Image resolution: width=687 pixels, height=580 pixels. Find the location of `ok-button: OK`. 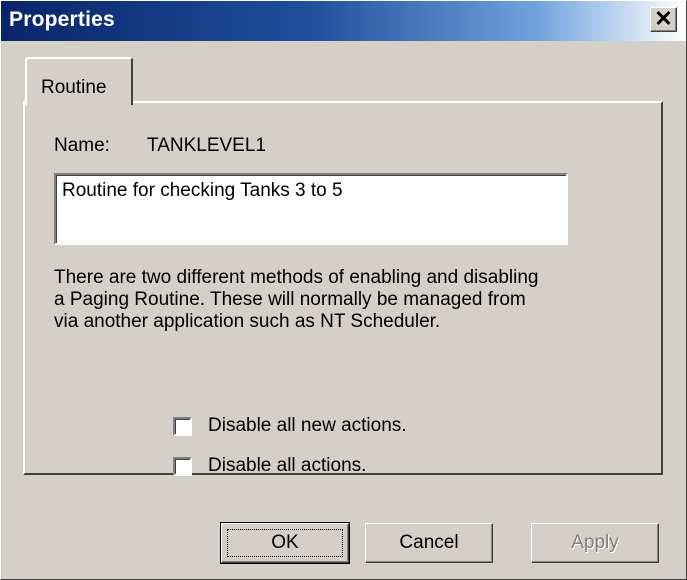

ok-button: OK is located at coordinates (285, 543).